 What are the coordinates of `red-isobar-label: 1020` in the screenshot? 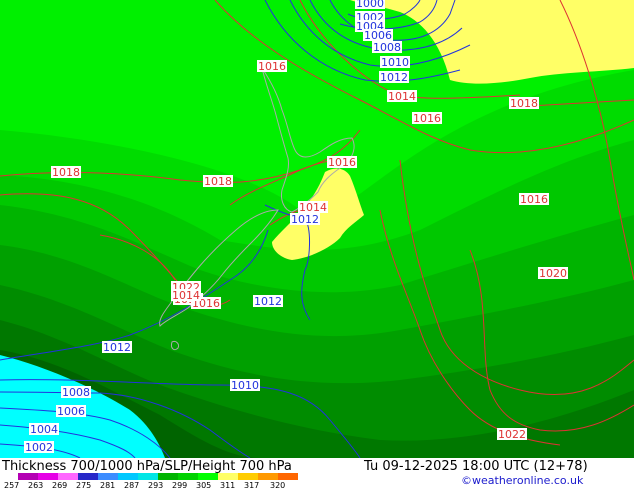 It's located at (553, 273).